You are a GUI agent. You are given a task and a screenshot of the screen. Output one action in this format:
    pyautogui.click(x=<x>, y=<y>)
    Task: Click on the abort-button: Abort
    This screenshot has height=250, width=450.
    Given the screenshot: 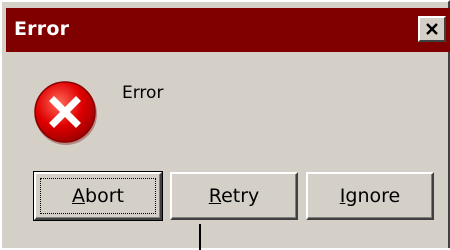 What is the action you would take?
    pyautogui.click(x=98, y=196)
    